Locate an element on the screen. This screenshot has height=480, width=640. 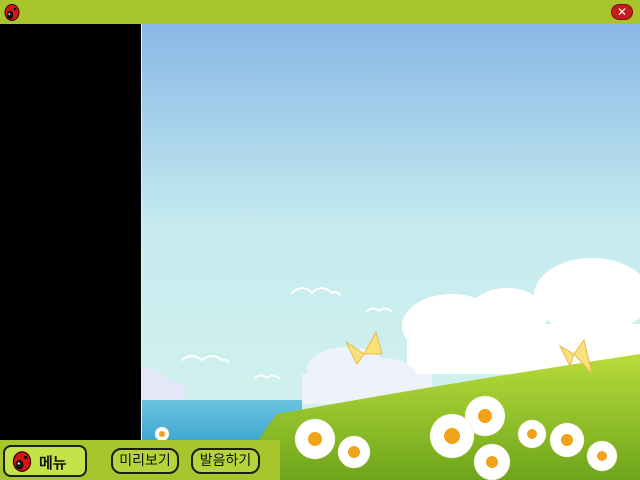
close-icon: ✕ is located at coordinates (622, 12).